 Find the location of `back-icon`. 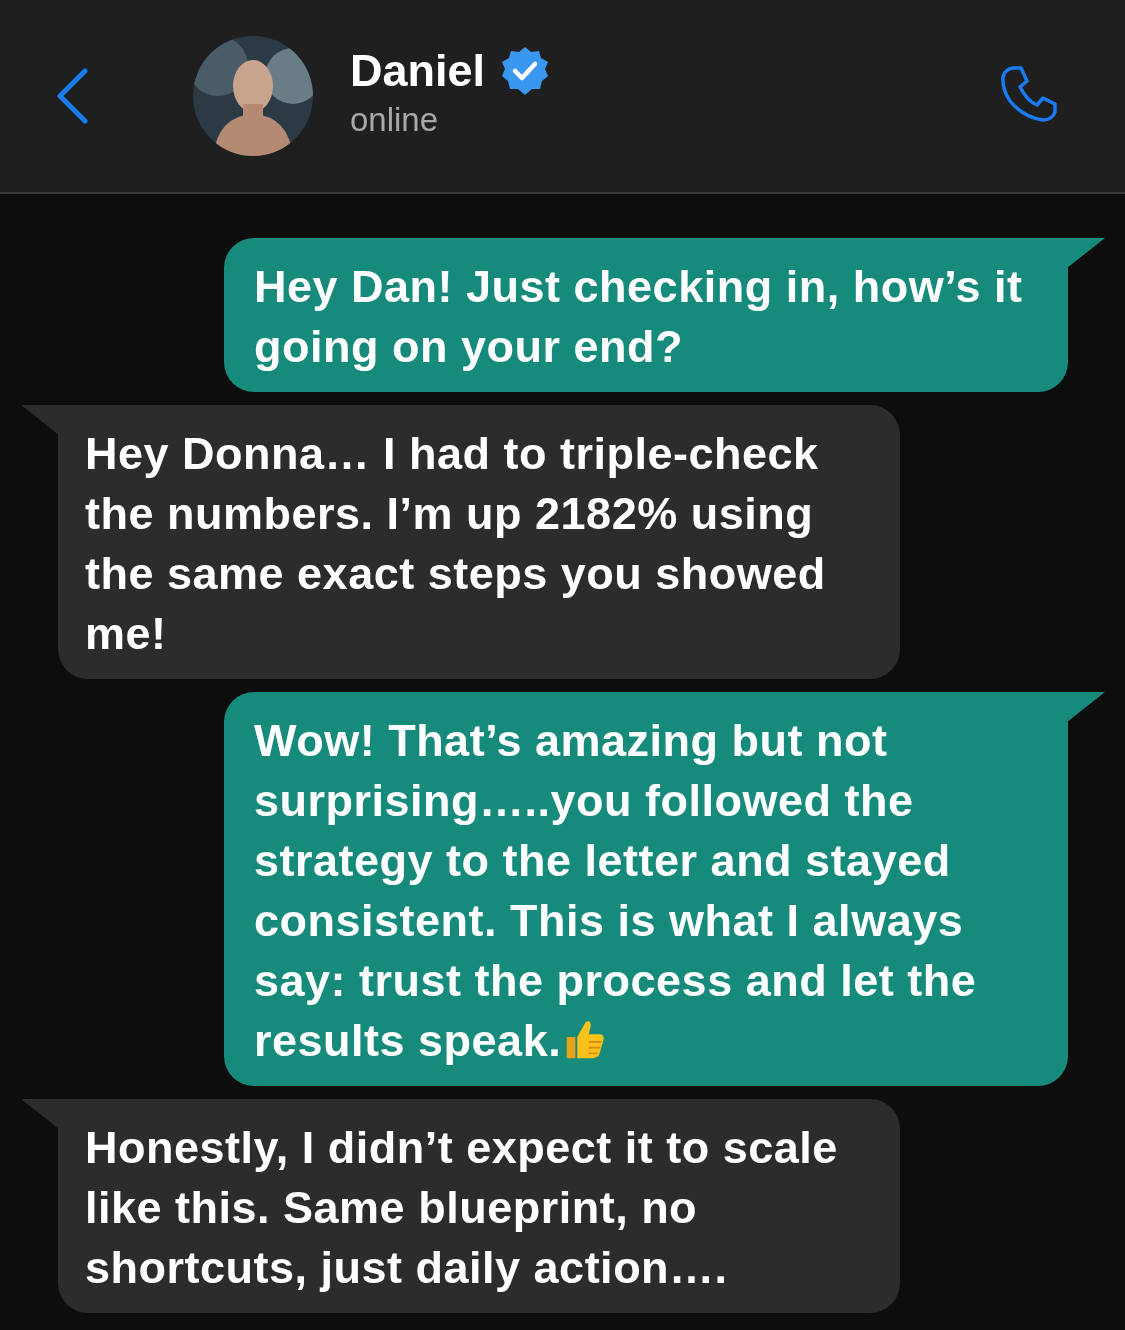

back-icon is located at coordinates (72, 96).